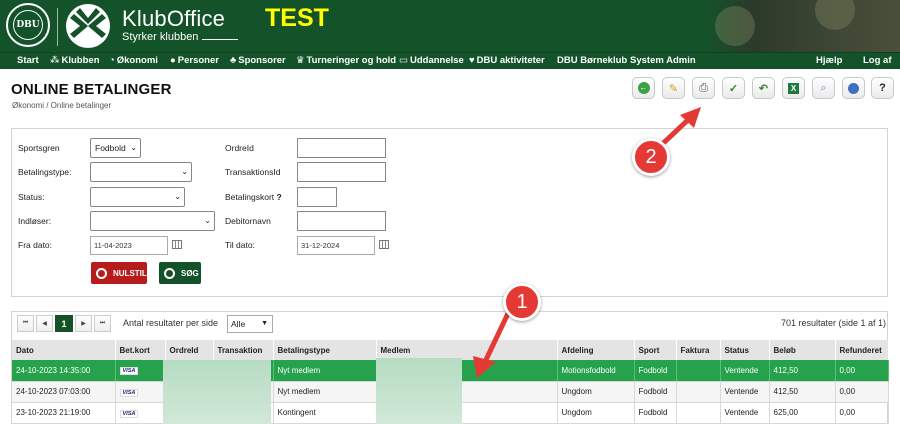 The image size is (900, 424). I want to click on col-afdeling: Afdeling, so click(596, 350).